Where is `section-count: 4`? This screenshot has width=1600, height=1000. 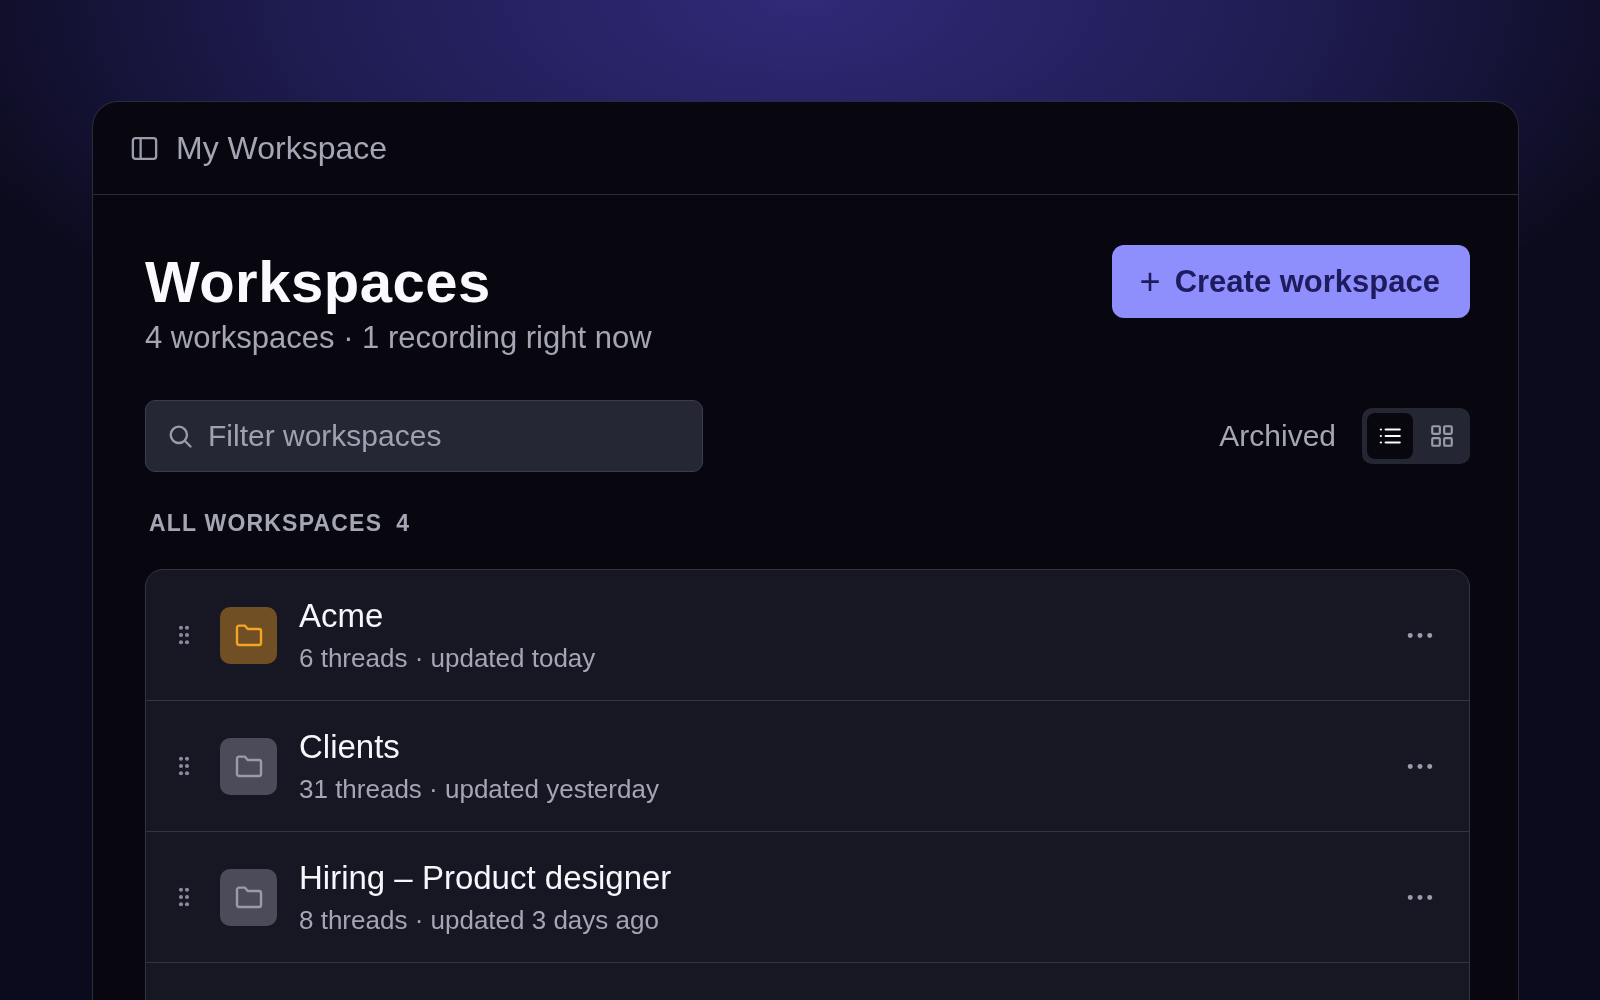 section-count: 4 is located at coordinates (403, 523).